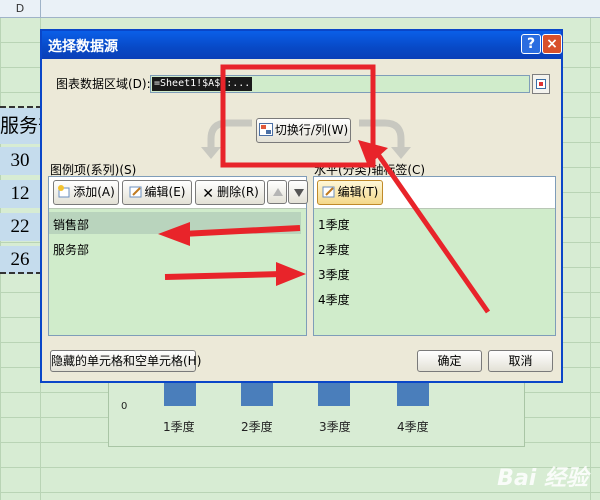 Image resolution: width=600 pixels, height=500 pixels. I want to click on left-swap-arrow-icon, so click(226, 139).